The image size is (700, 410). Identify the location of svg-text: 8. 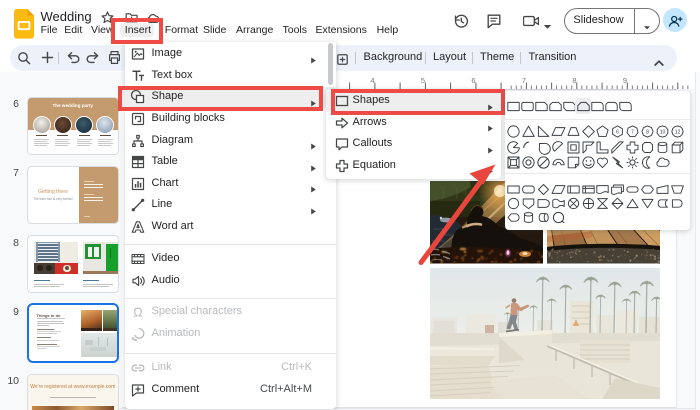
(647, 132).